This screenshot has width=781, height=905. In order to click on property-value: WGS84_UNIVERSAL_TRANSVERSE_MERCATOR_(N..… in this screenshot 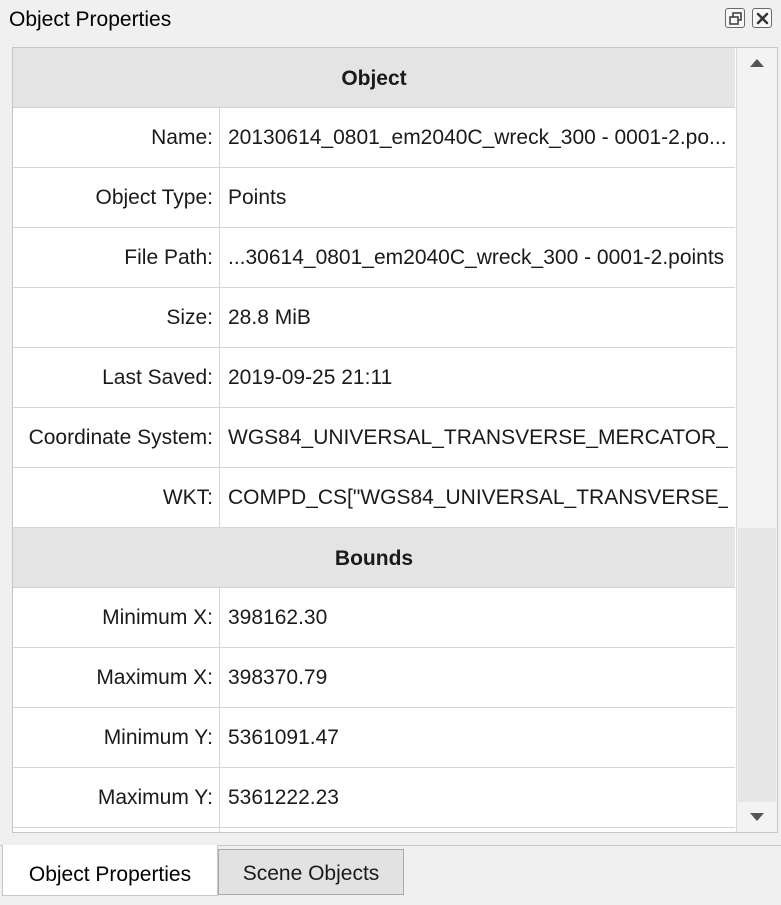, I will do `click(478, 437)`.